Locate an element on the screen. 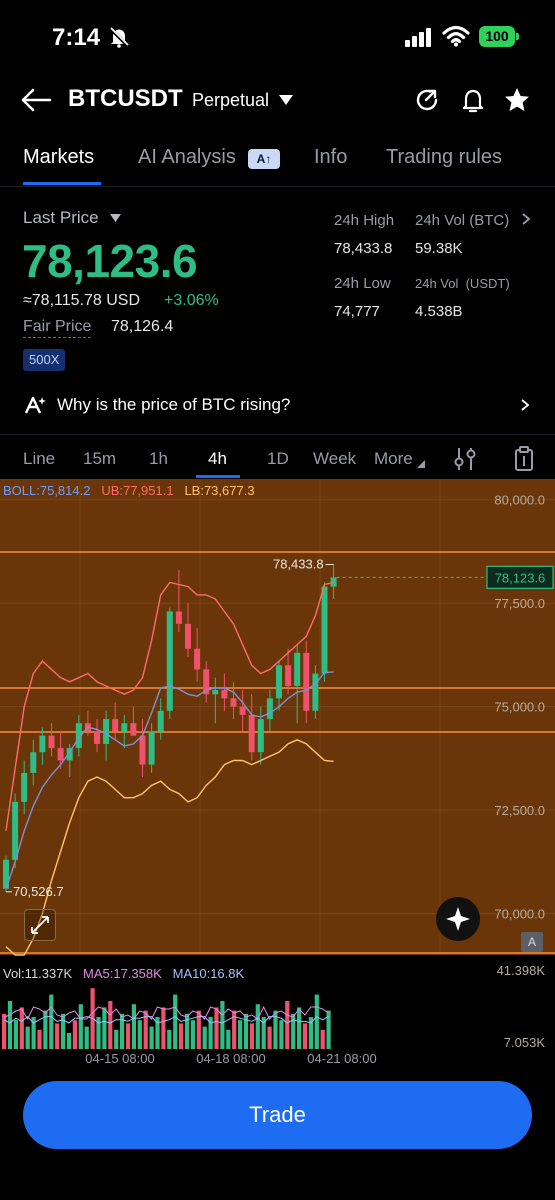 The width and height of the screenshot is (555, 1200). volume-legend: Vol:11.337K MA5:17.358K MA10:16.8K is located at coordinates (123, 973).